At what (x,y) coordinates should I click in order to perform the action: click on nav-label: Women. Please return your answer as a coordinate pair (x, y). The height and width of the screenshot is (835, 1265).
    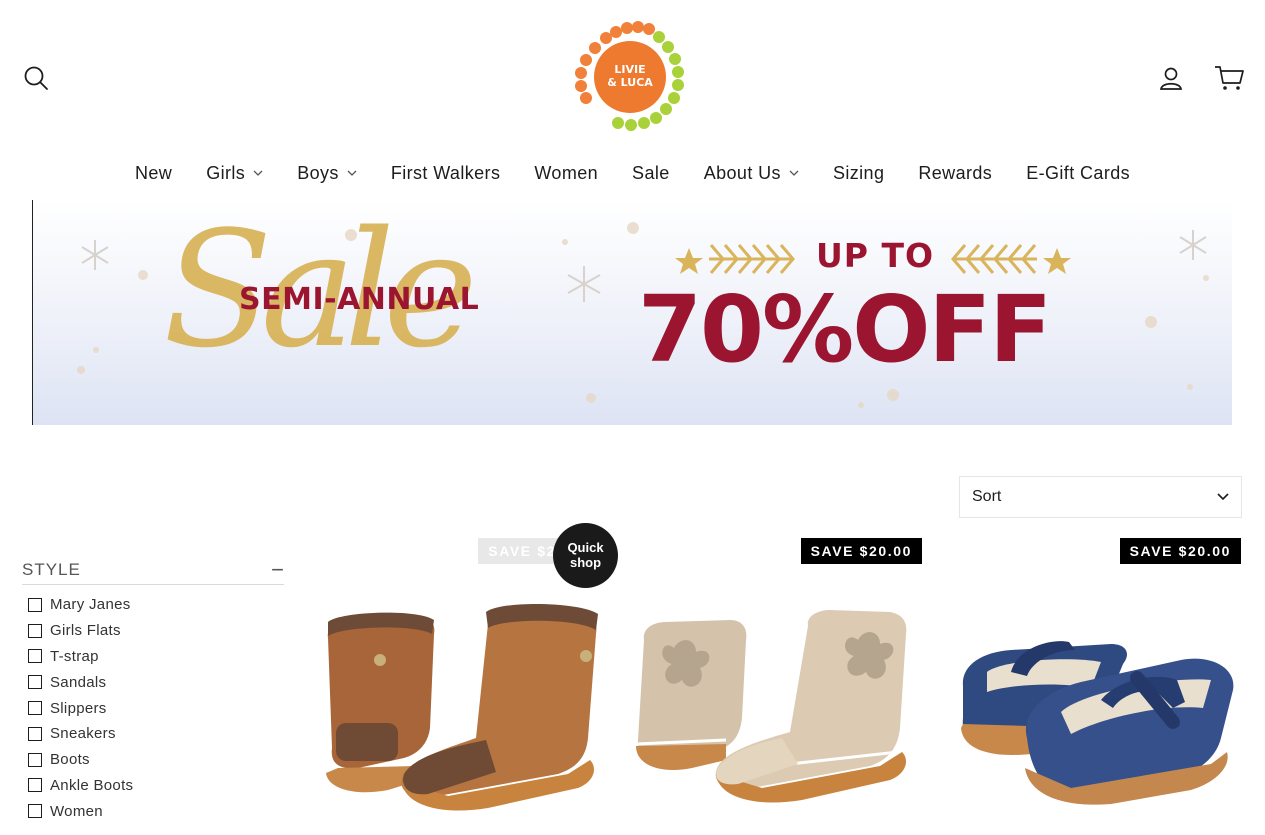
    Looking at the image, I should click on (566, 172).